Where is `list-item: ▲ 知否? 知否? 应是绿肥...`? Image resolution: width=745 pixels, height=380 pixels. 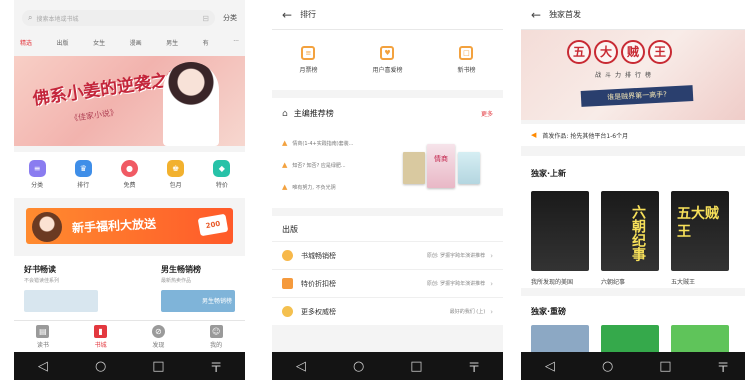 list-item: ▲ 知否? 知否? 应是绿肥... is located at coordinates (337, 165).